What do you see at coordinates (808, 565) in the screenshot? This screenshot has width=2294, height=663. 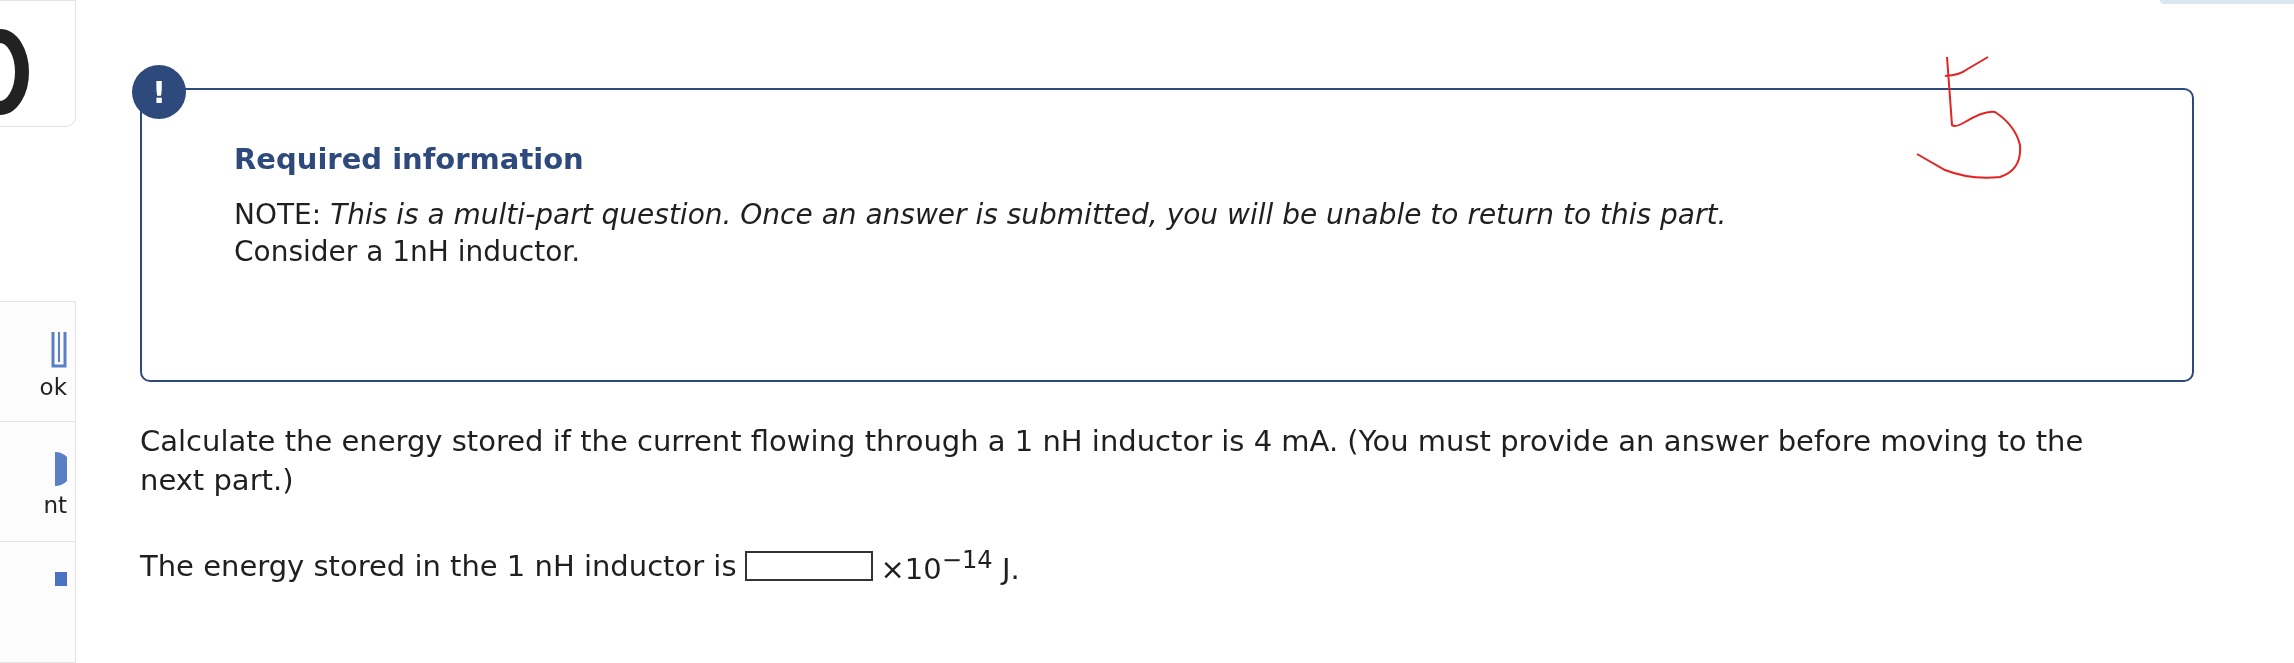 I see `answer-field` at bounding box center [808, 565].